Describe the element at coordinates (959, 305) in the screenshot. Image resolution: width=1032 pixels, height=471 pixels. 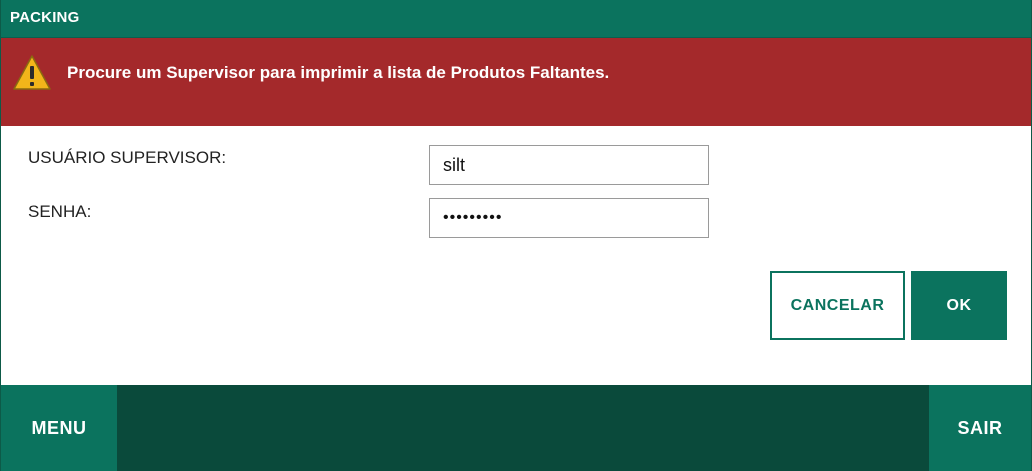
I see `ok-button: OK` at that location.